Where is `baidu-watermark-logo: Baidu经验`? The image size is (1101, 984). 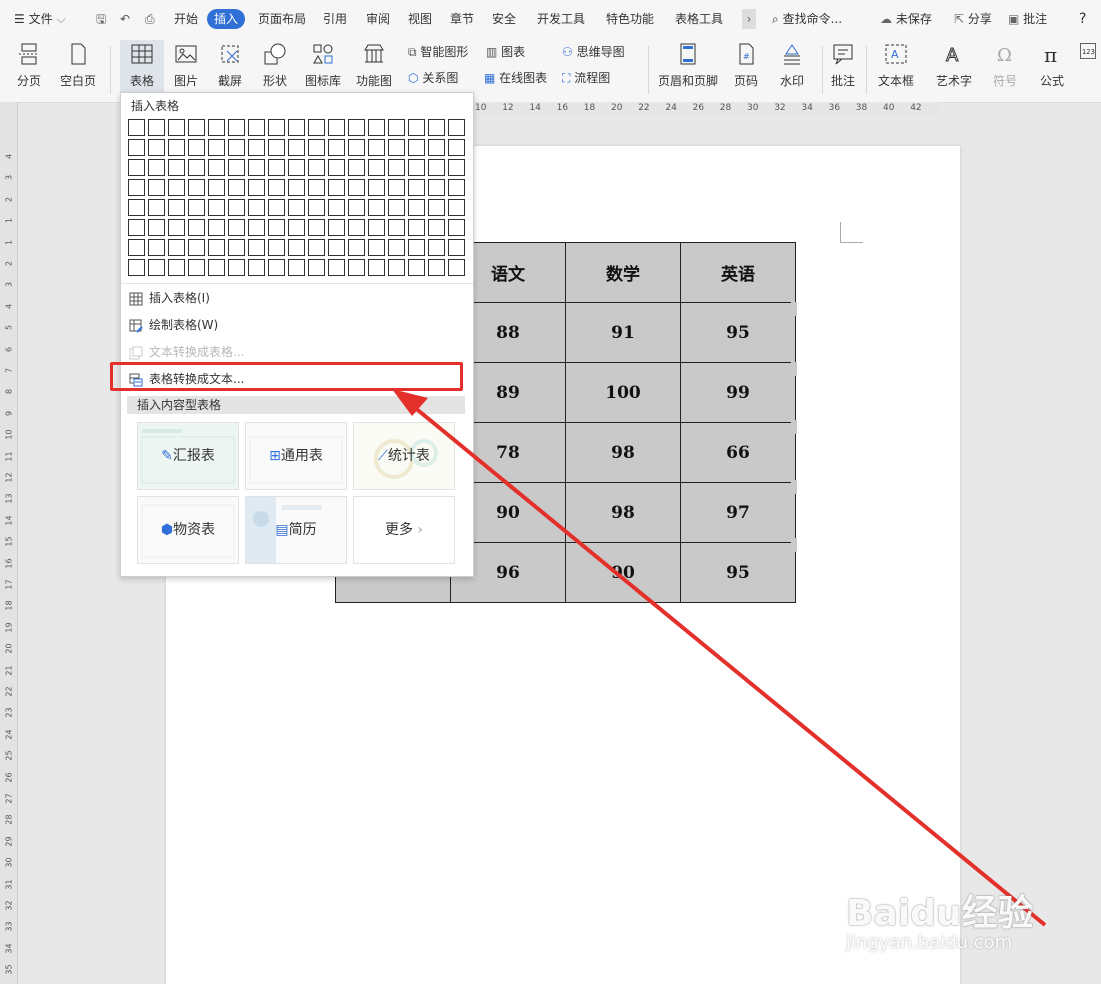
baidu-watermark-logo: Baidu经验 is located at coordinates (940, 913).